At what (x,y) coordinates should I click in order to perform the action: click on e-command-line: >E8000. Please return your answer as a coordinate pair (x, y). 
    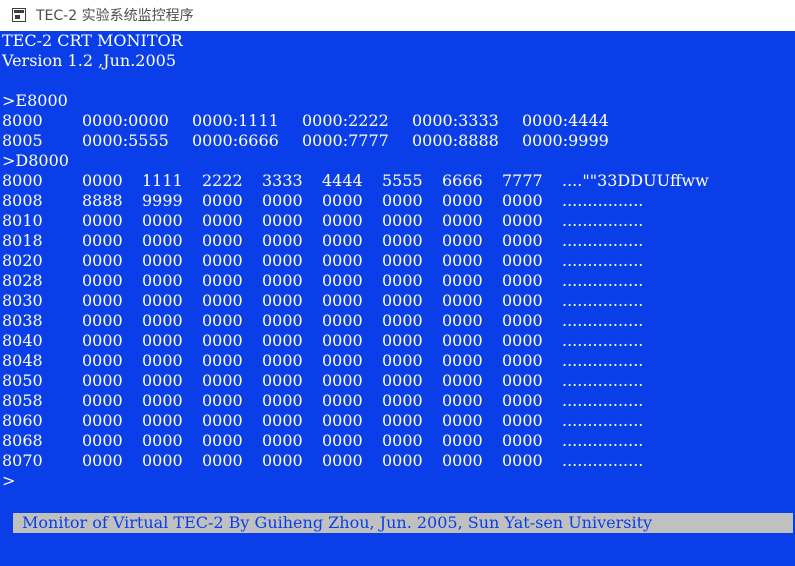
    Looking at the image, I should click on (35, 100).